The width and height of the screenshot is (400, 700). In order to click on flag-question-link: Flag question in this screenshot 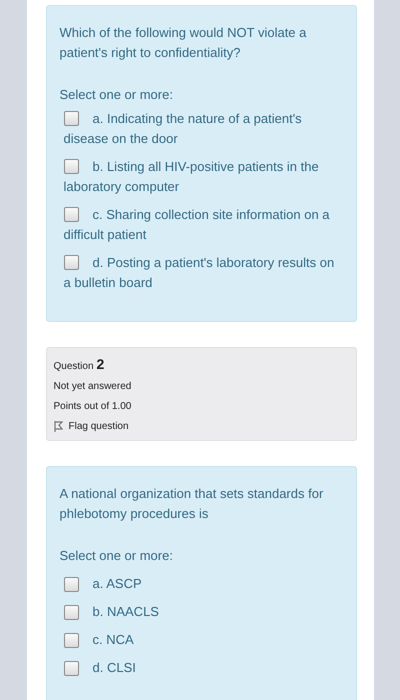, I will do `click(201, 426)`.